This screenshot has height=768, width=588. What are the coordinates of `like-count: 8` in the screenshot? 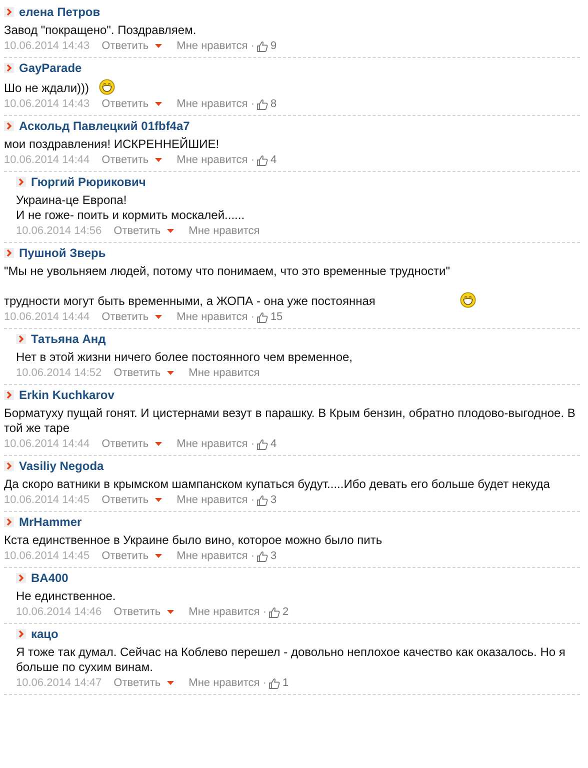 It's located at (273, 104).